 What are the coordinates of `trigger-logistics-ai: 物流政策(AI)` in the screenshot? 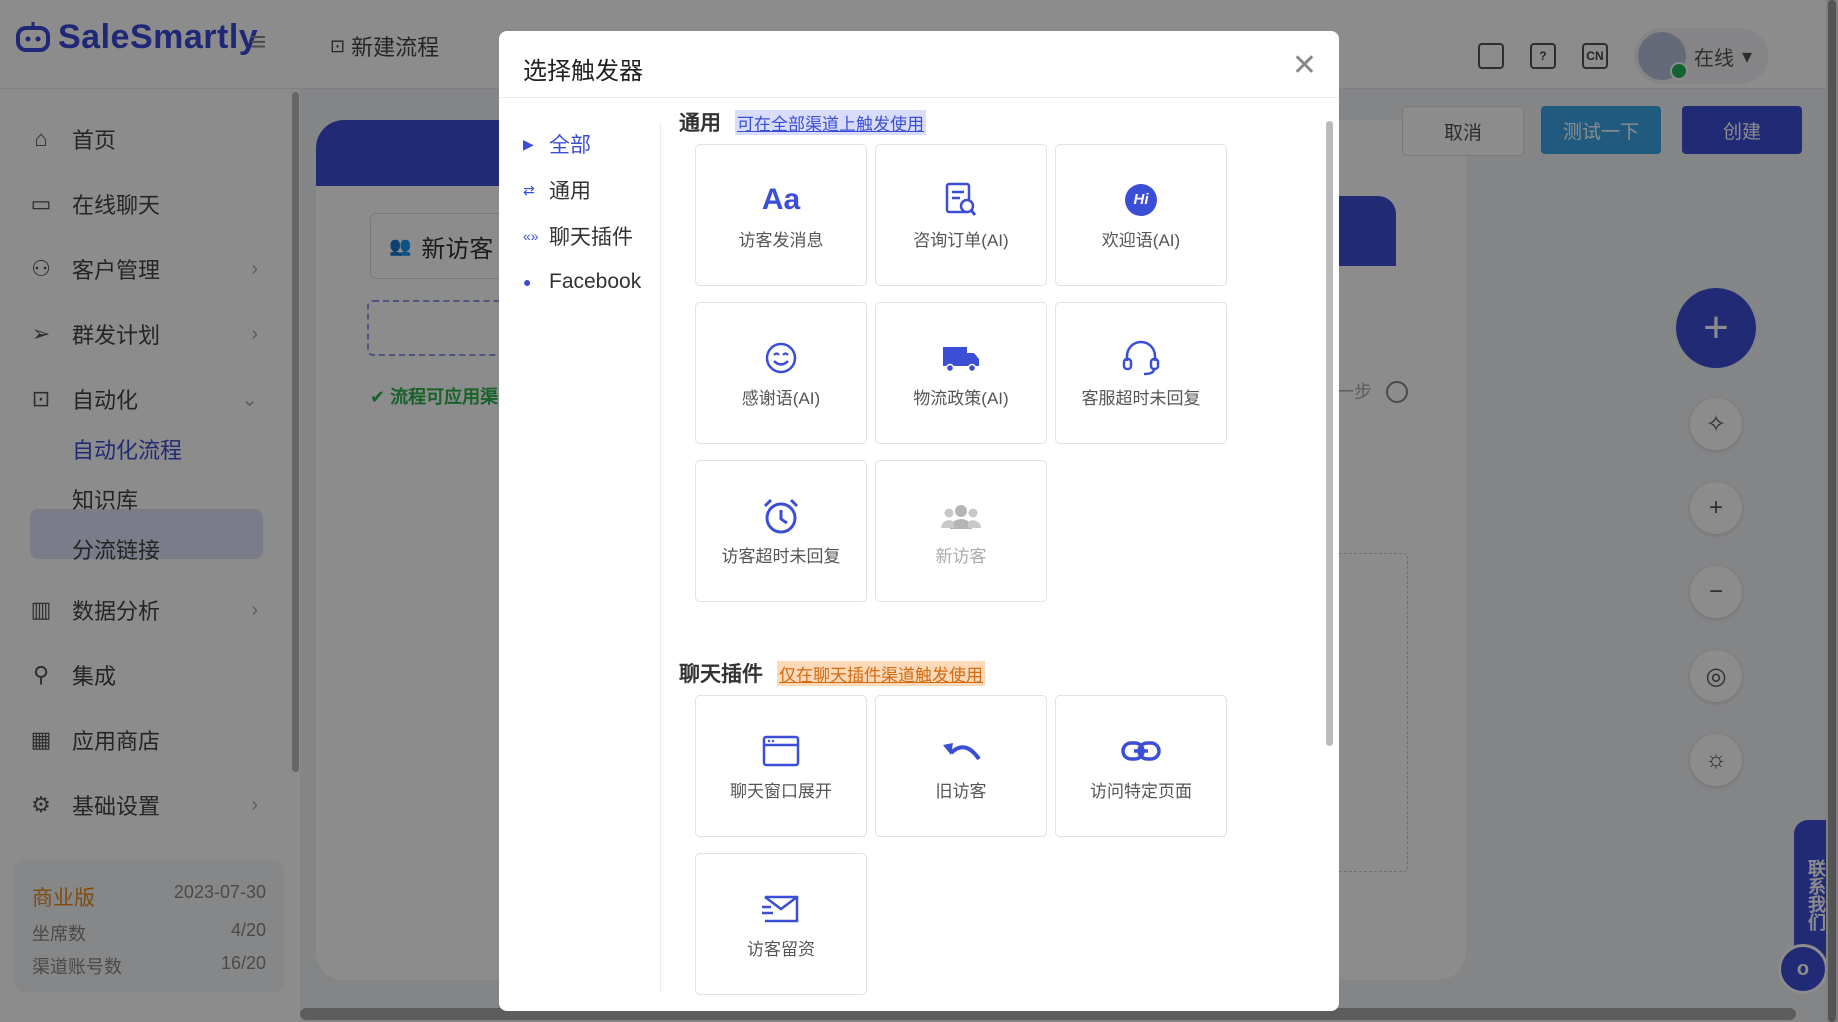 It's located at (961, 373).